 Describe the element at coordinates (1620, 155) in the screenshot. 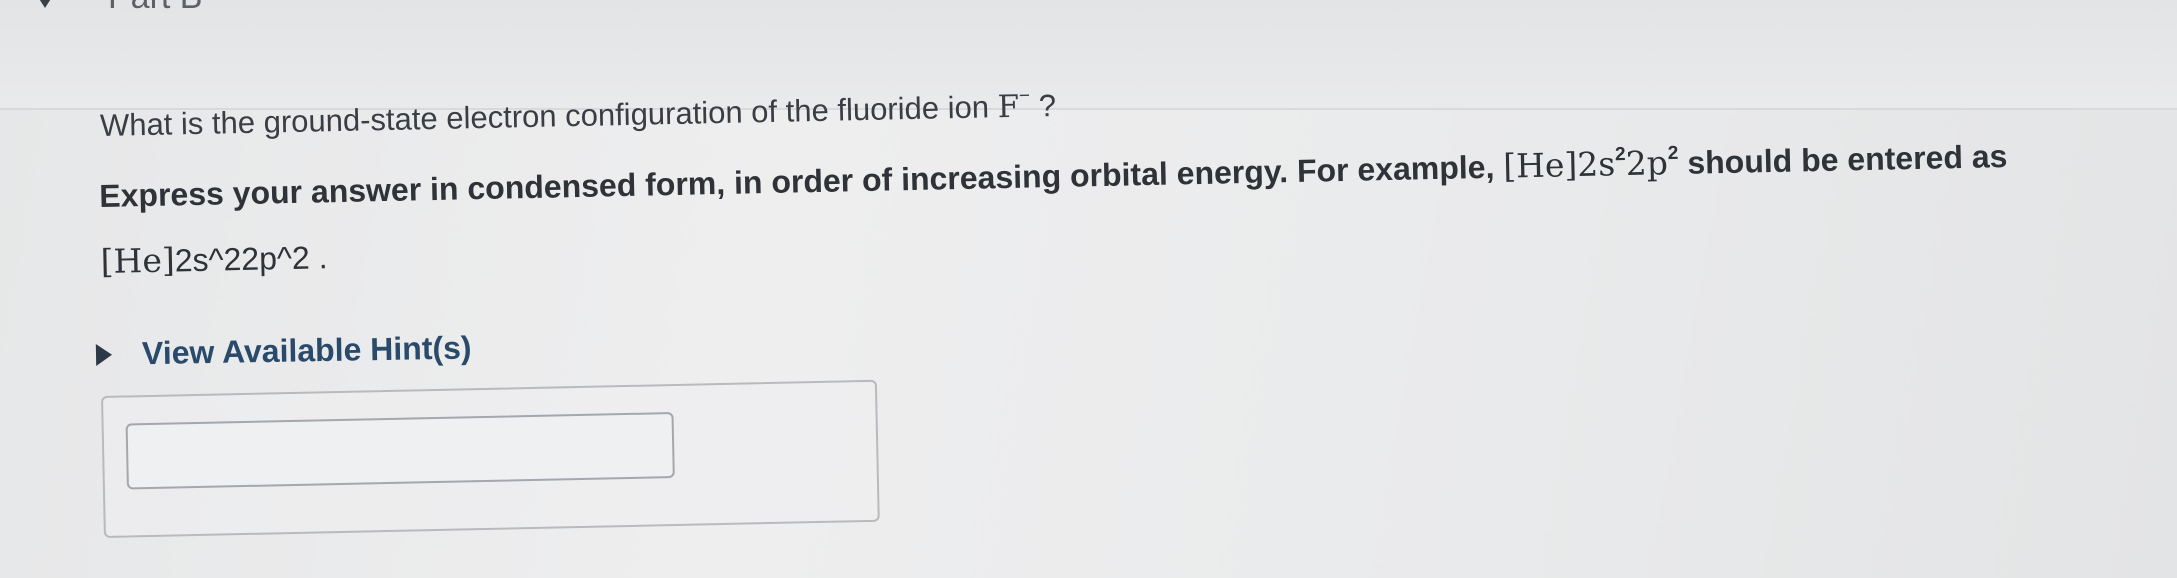

I see `example-2s-exponent: 2` at that location.